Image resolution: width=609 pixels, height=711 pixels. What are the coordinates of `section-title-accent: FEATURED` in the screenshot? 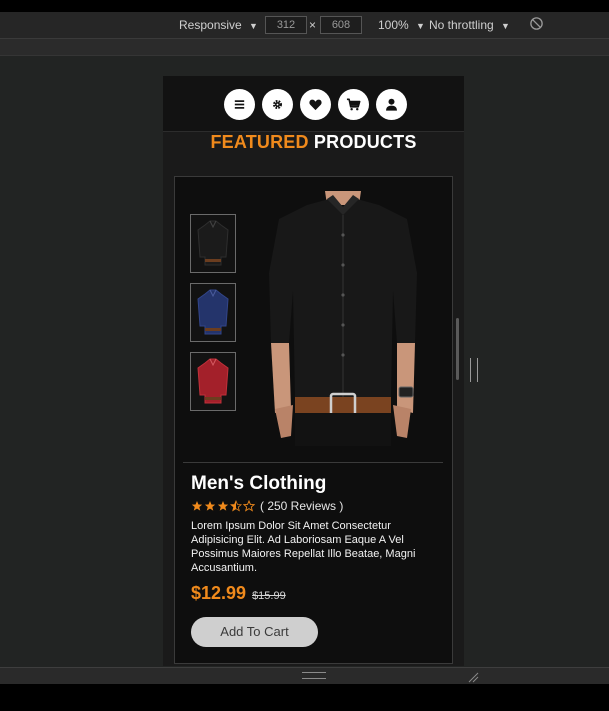 It's located at (259, 142).